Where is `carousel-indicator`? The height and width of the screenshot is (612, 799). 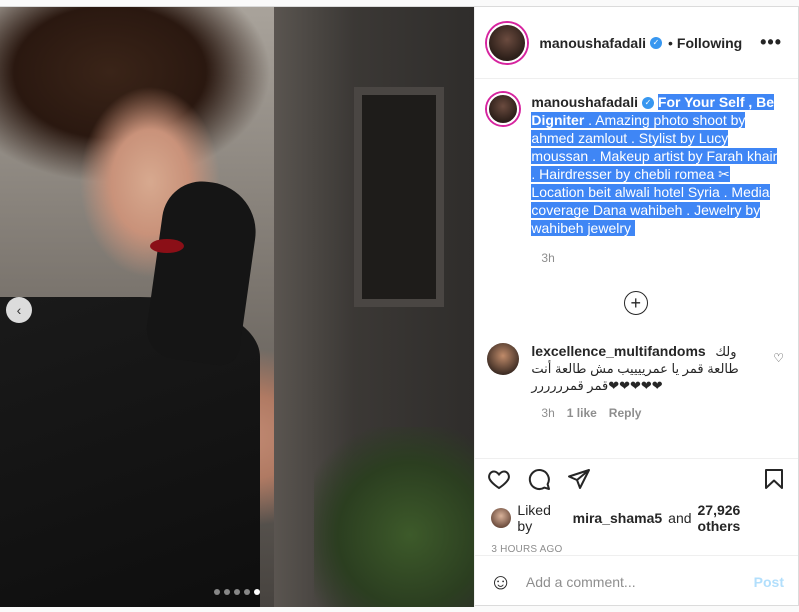 carousel-indicator is located at coordinates (237, 592).